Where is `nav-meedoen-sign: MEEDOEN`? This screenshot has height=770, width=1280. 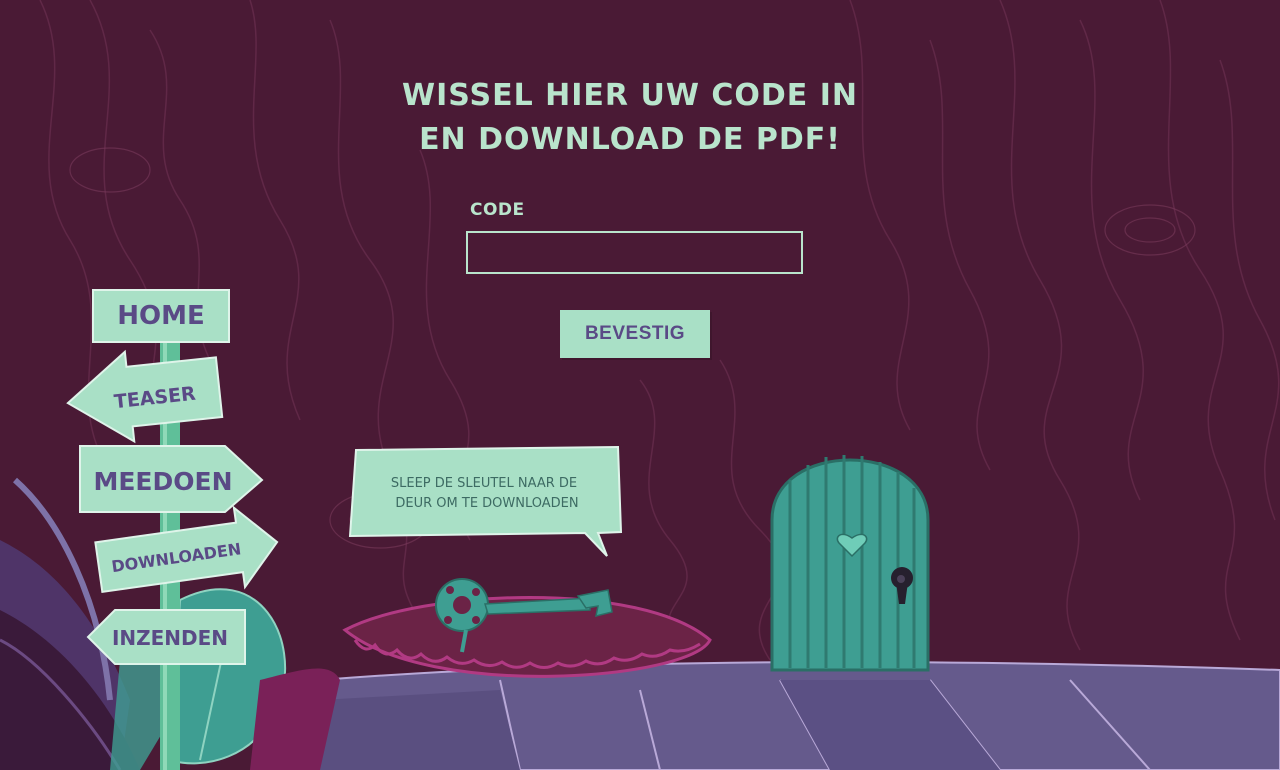 nav-meedoen-sign: MEEDOEN is located at coordinates (171, 479).